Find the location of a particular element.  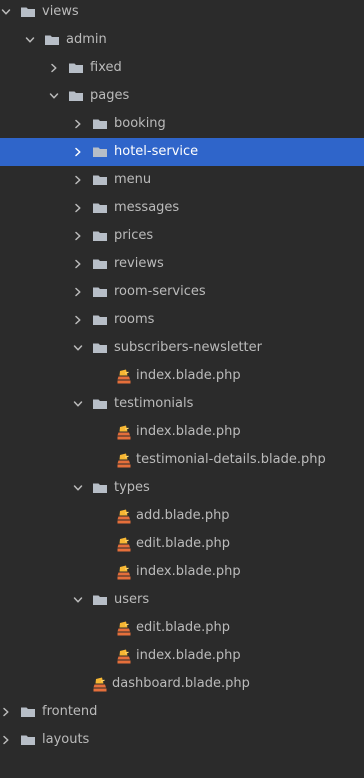

folder-row: users is located at coordinates (182, 600).